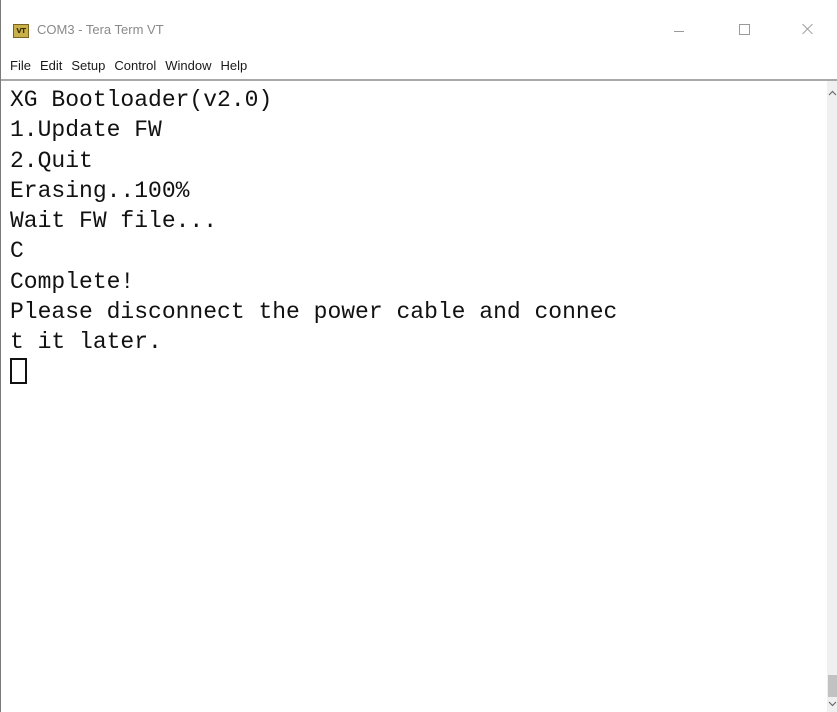  I want to click on cursor-line, so click(313, 372).